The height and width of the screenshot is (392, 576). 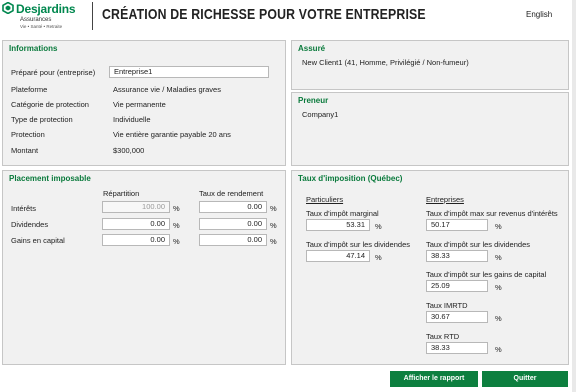 I want to click on prepared-for-label: Préparé pour (entreprise), so click(x=53, y=72).